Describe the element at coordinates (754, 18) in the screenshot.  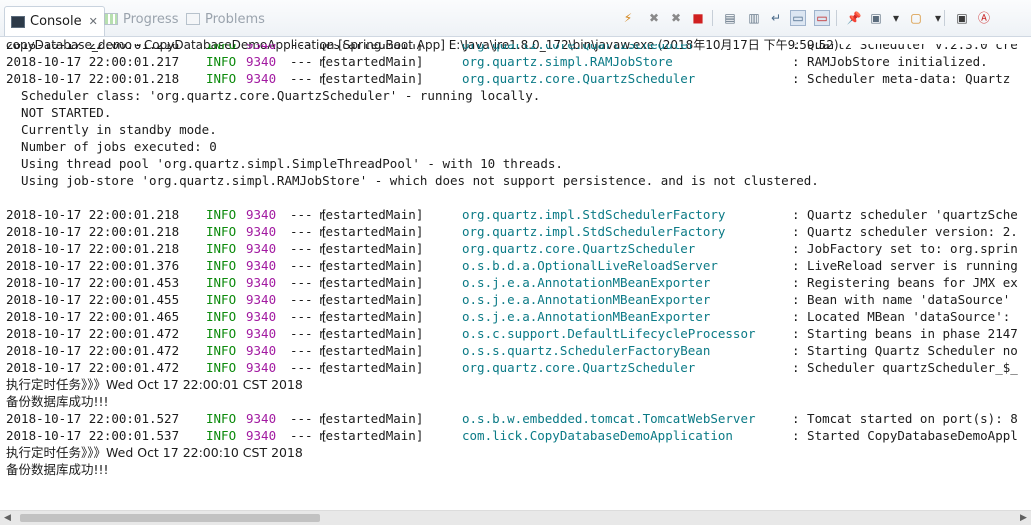
I see `scroll-lock-icon: ▥` at that location.